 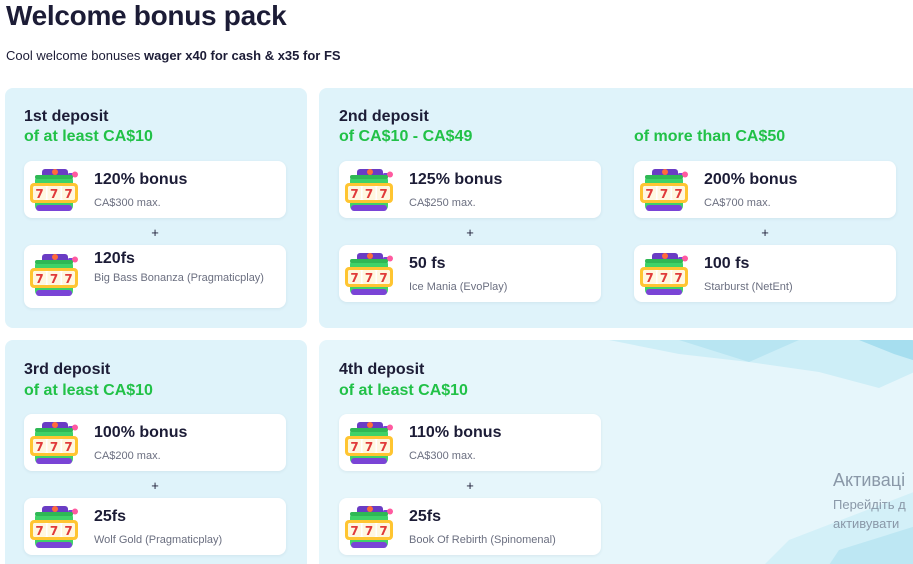 What do you see at coordinates (114, 258) in the screenshot?
I see `freespins-count: 120fs` at bounding box center [114, 258].